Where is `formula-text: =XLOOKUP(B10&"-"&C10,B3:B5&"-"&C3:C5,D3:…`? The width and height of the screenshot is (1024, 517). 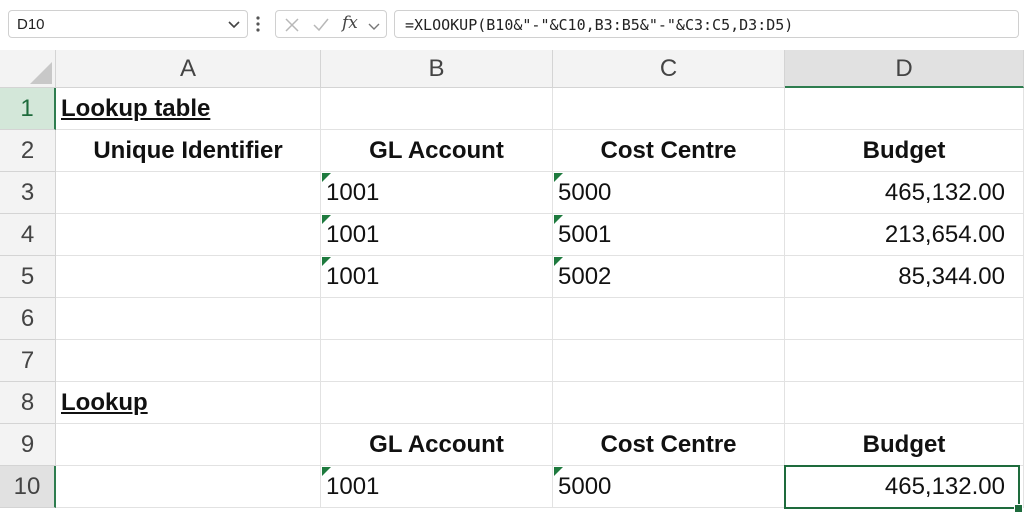
formula-text: =XLOOKUP(B10&"-"&C10,B3:B5&"-"&C3:C5,D3:… is located at coordinates (599, 25).